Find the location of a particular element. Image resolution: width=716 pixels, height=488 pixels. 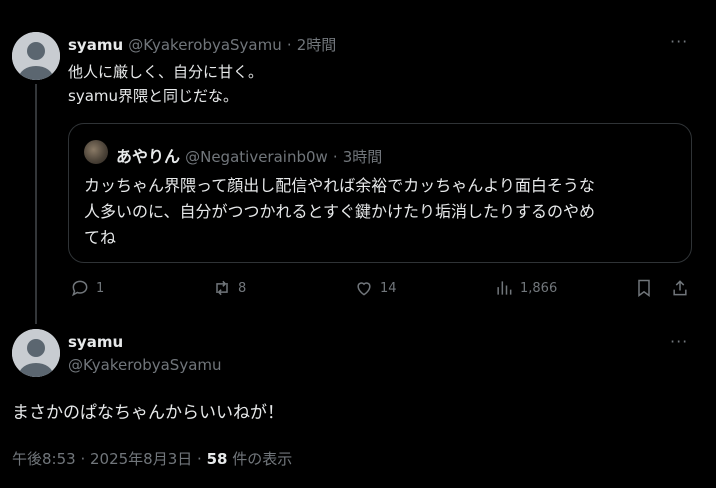

reply-icon is located at coordinates (80, 288).